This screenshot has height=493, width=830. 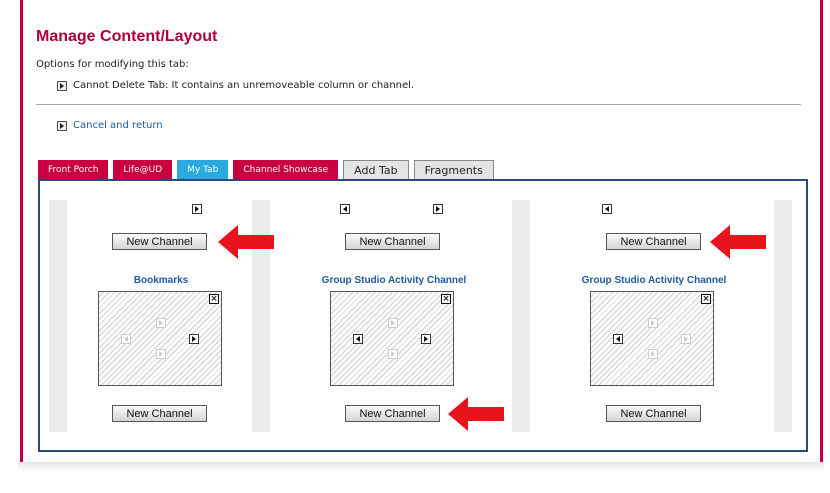 I want to click on divider, so click(x=418, y=104).